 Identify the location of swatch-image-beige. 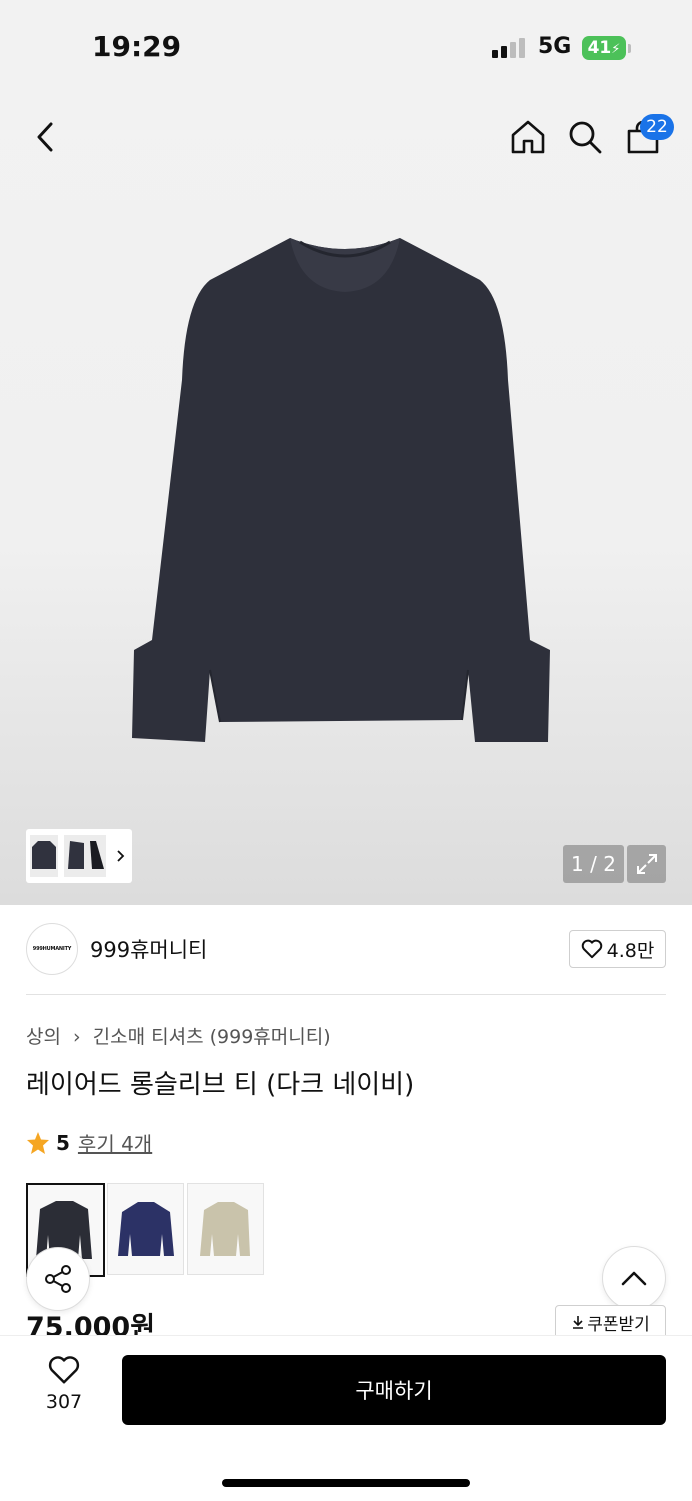
(225, 1229).